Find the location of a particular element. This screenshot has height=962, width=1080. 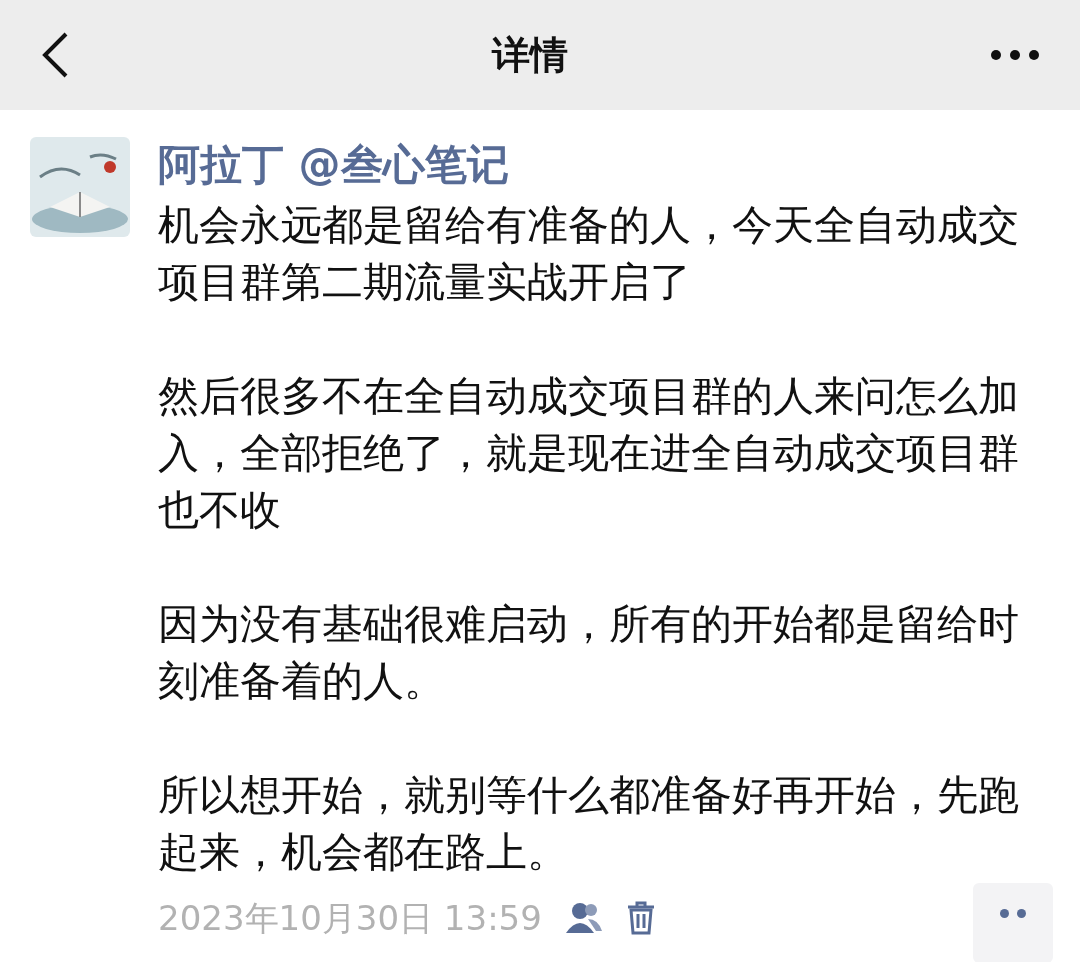

trash-icon is located at coordinates (640, 918).